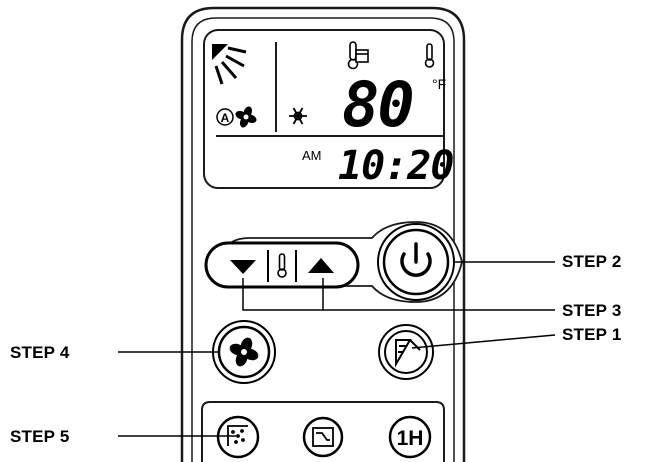 This screenshot has height=462, width=650. What do you see at coordinates (312, 155) in the screenshot?
I see `lcd-am-pm: AM` at bounding box center [312, 155].